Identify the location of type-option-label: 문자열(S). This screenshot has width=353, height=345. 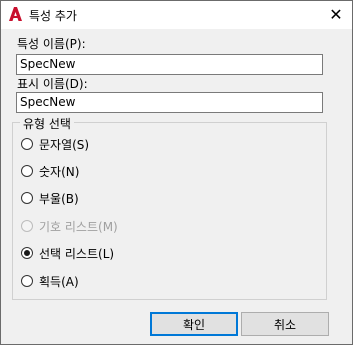
(64, 144).